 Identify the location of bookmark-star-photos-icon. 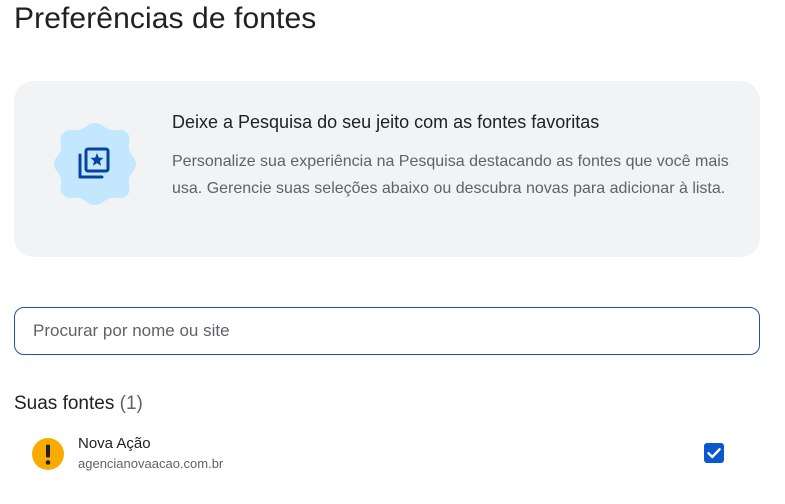
(95, 164).